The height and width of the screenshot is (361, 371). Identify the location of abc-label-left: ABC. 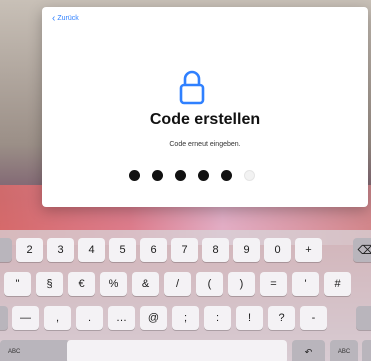
(14, 352).